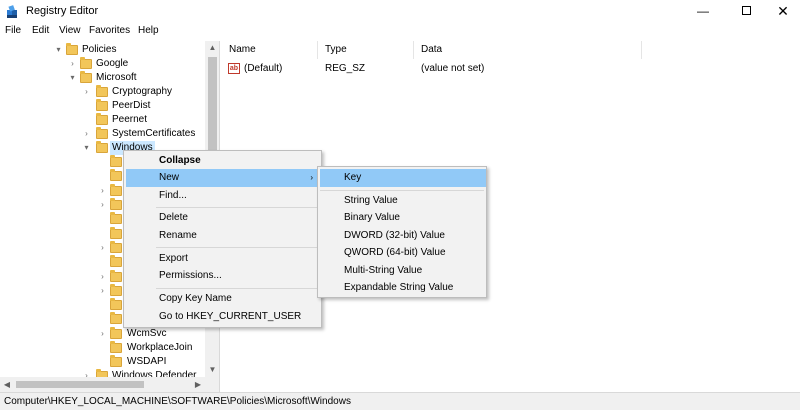 This screenshot has height=410, width=800. What do you see at coordinates (142, 91) in the screenshot?
I see `tree-item-label: Cryptography` at bounding box center [142, 91].